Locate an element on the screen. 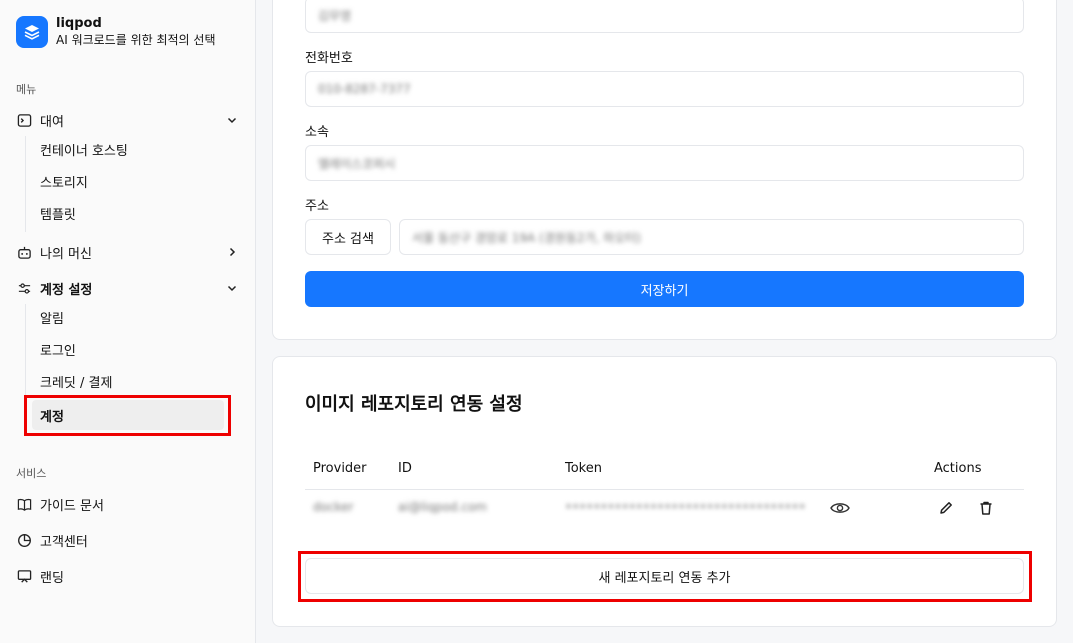  nav-account-settings-label: 계정 설정 is located at coordinates (66, 290).